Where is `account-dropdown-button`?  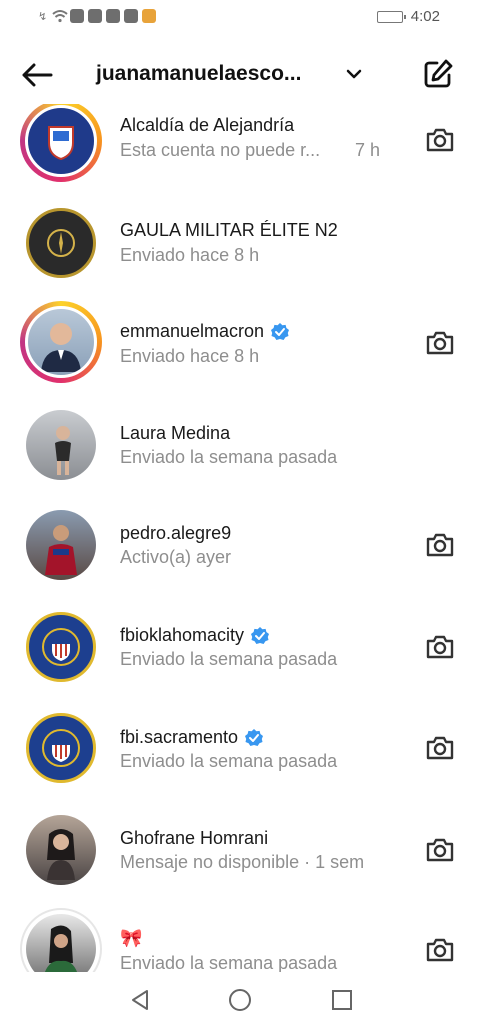 account-dropdown-button is located at coordinates (354, 74).